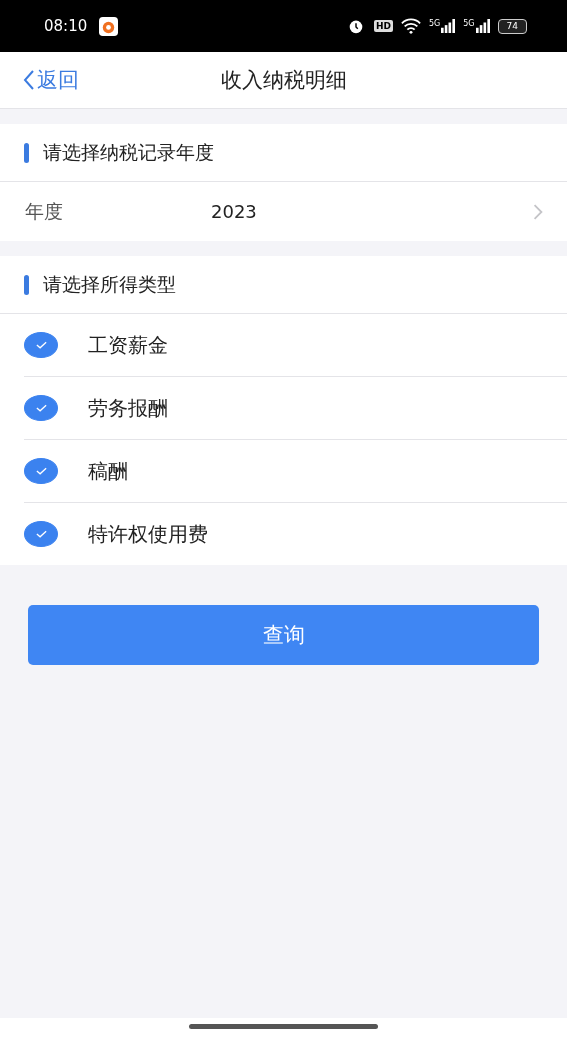  What do you see at coordinates (29, 80) in the screenshot?
I see `chevron-left-icon` at bounding box center [29, 80].